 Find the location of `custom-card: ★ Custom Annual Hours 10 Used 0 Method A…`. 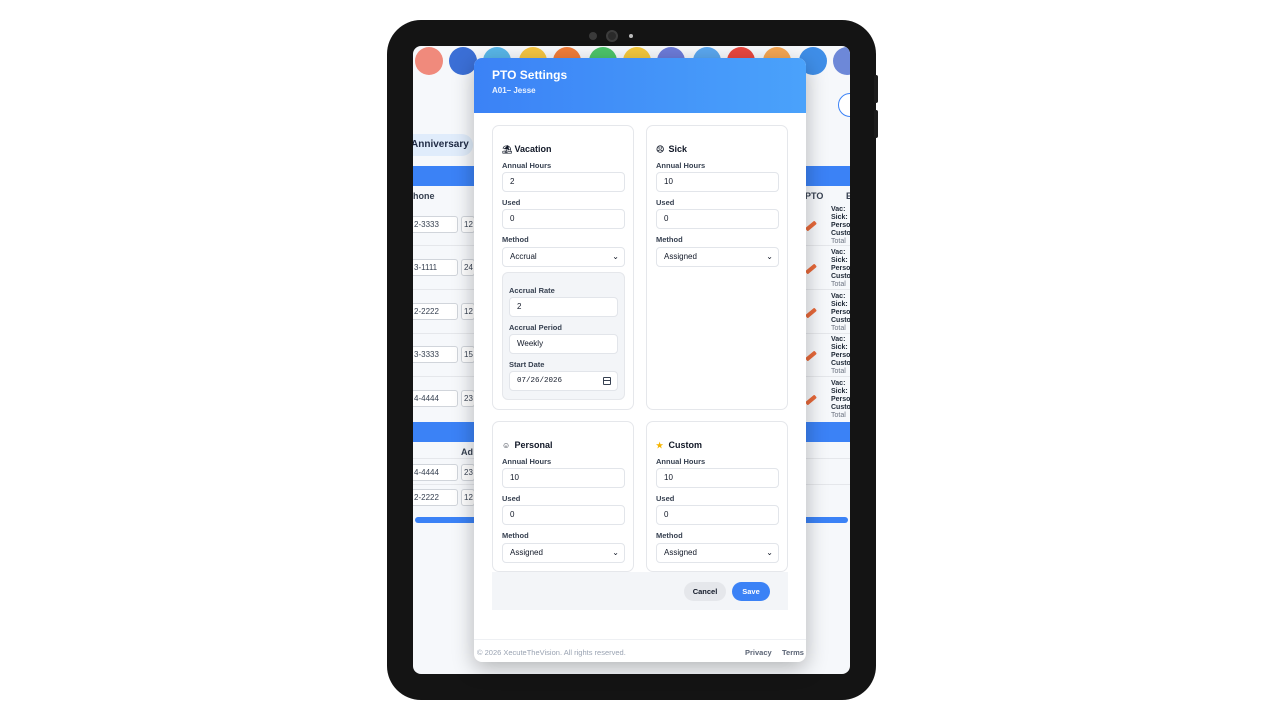

custom-card: ★ Custom Annual Hours 10 Used 0 Method A… is located at coordinates (717, 496).